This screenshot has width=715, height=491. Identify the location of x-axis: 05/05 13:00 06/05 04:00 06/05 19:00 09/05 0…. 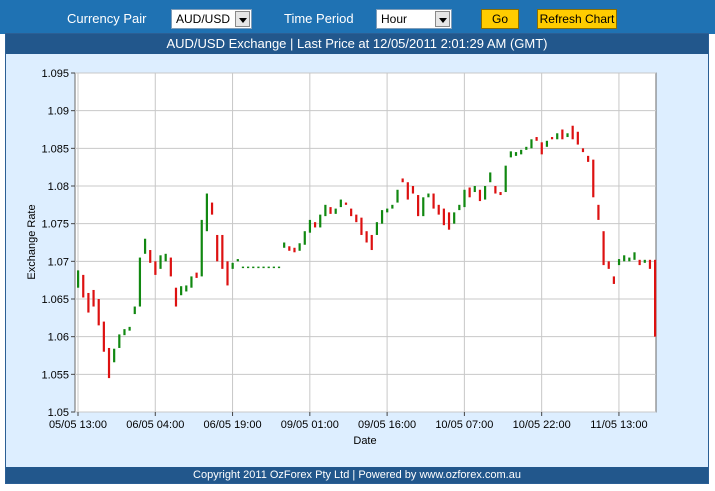
(348, 421).